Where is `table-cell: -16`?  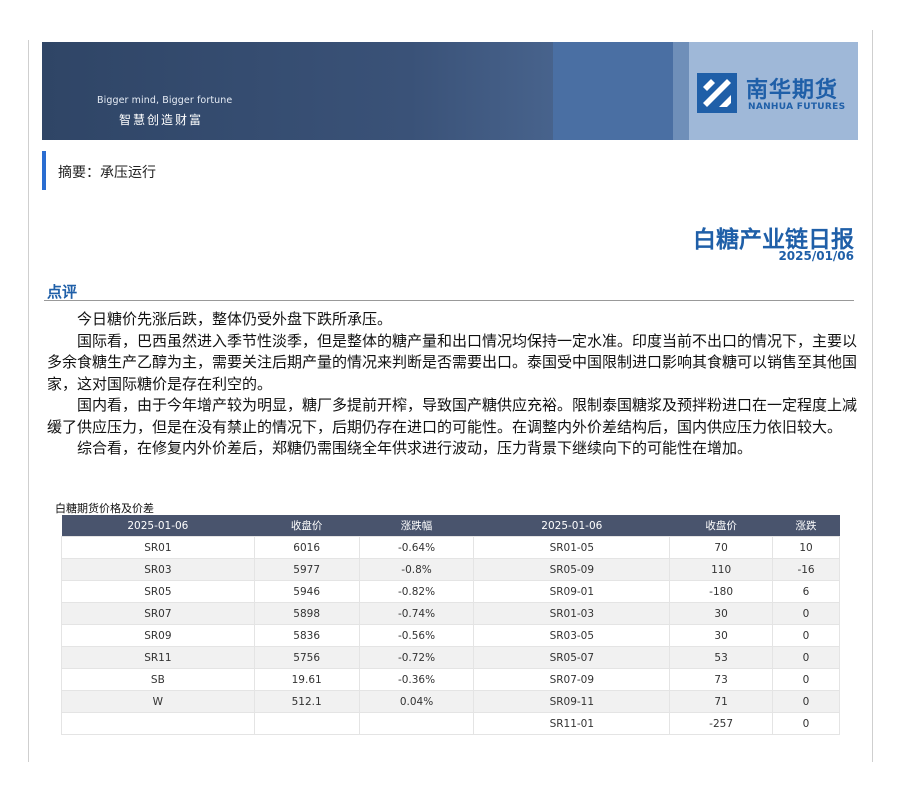 table-cell: -16 is located at coordinates (806, 569).